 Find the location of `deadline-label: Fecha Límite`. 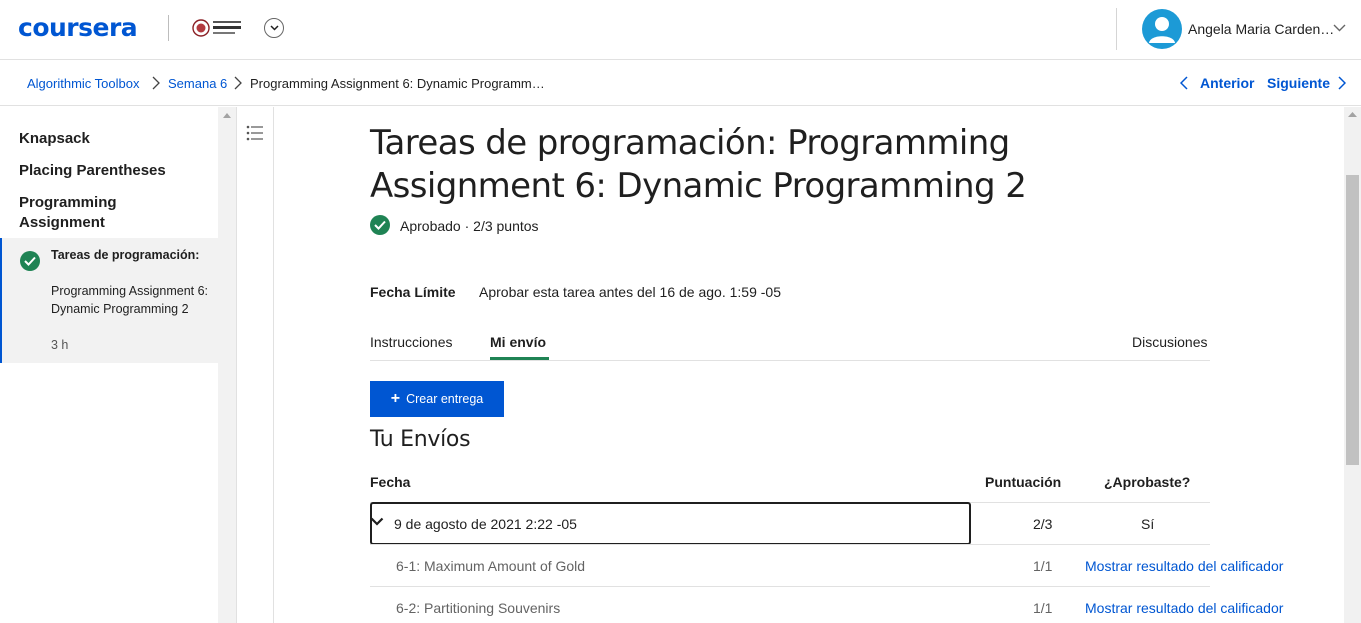

deadline-label: Fecha Límite is located at coordinates (413, 292).